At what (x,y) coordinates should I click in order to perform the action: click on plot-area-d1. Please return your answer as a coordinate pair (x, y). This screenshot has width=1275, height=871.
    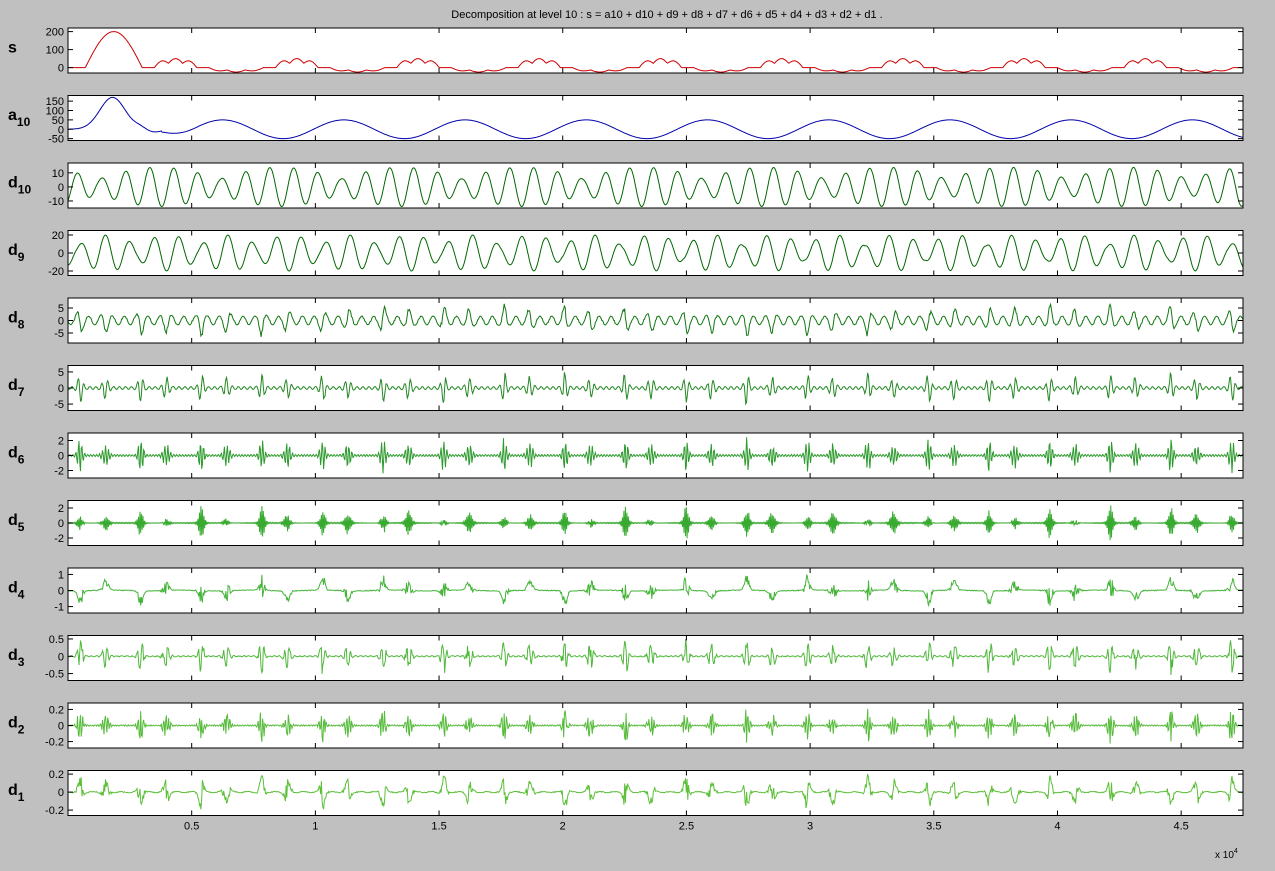
    Looking at the image, I should click on (655, 793).